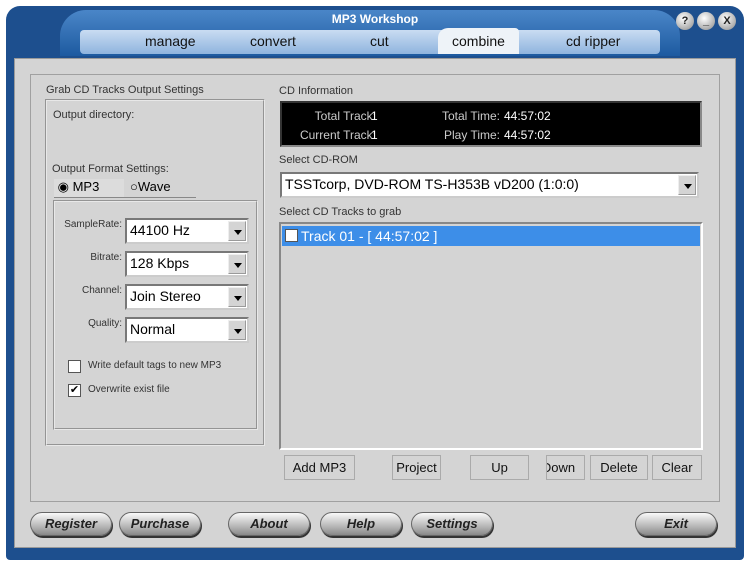  Describe the element at coordinates (374, 116) in the screenshot. I see `total-track-value: 1` at that location.